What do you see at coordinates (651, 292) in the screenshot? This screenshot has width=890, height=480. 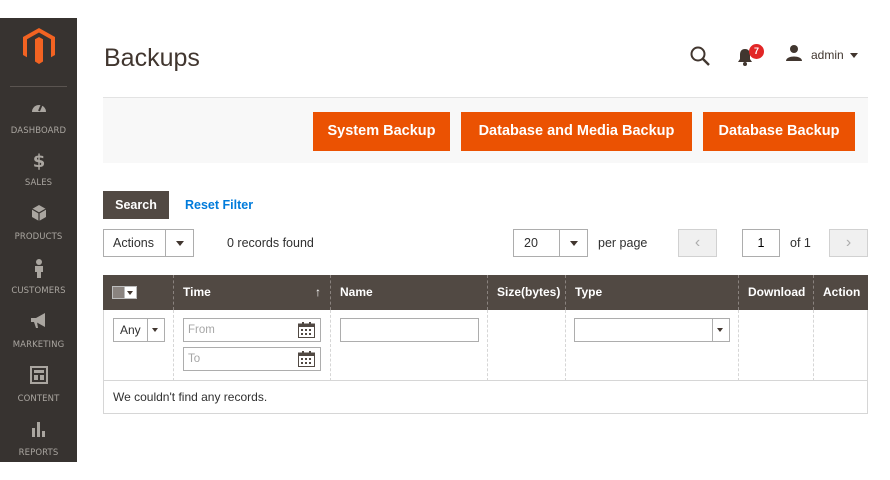 I see `column-header-type: Type` at bounding box center [651, 292].